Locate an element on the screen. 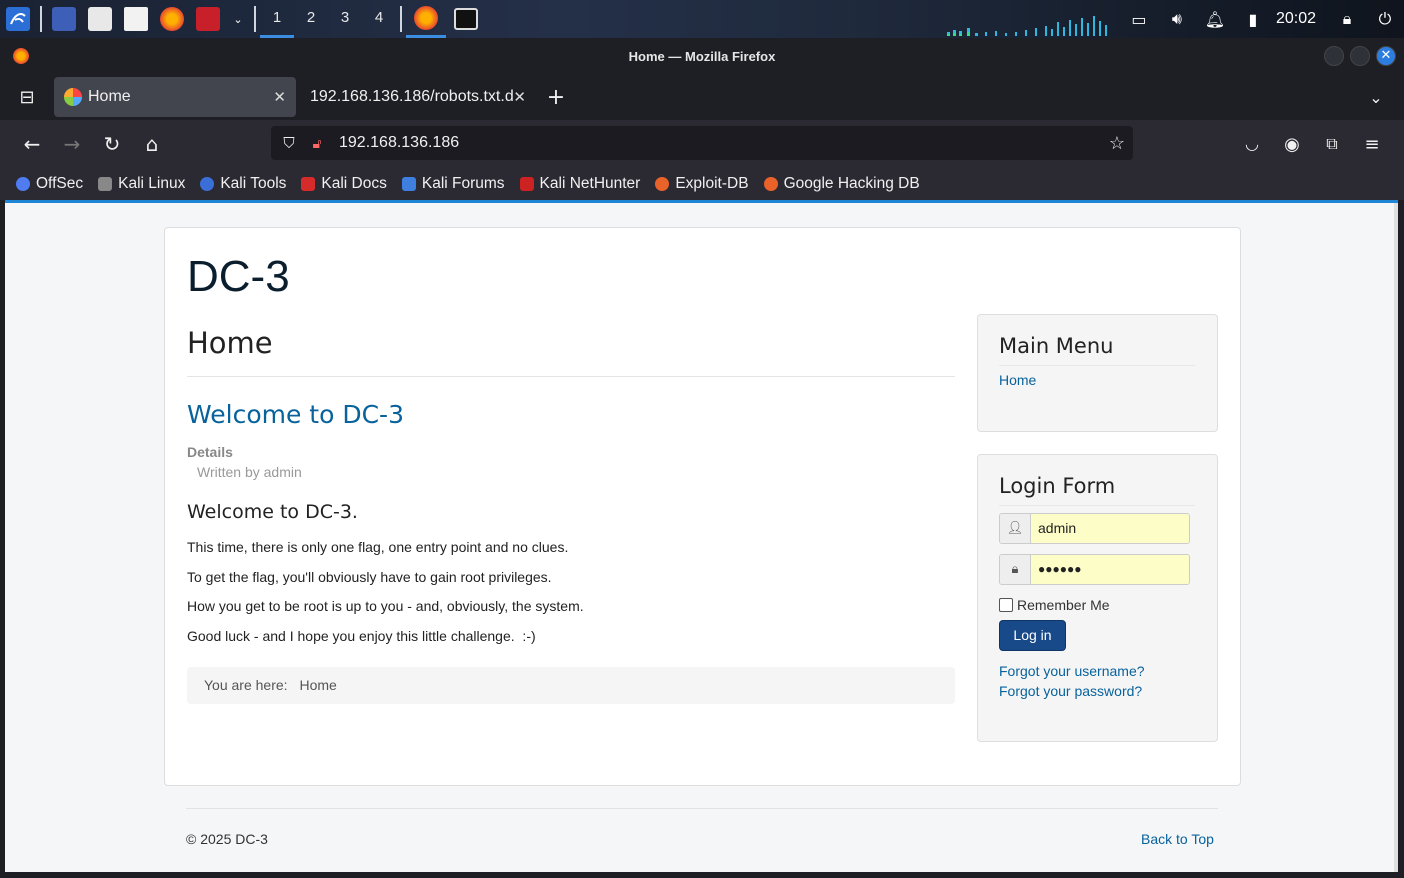 This screenshot has width=1404, height=878. show-desktop-icon is located at coordinates (64, 19).